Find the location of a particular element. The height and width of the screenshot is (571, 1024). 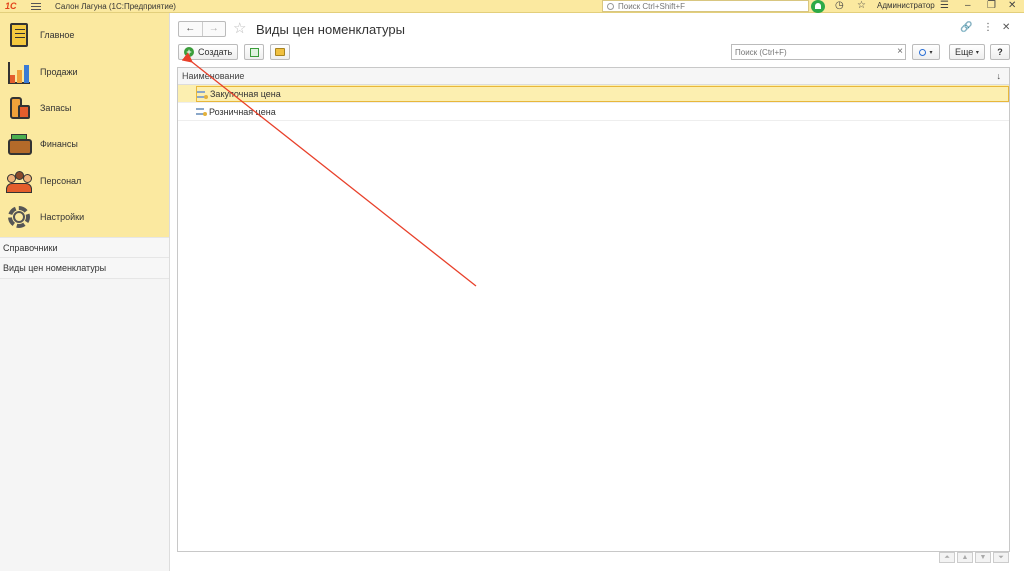

toolbar: + Создать is located at coordinates (234, 52).